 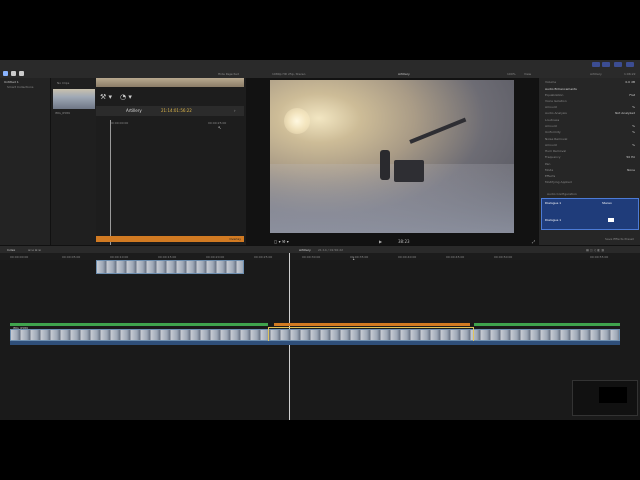 I want to click on ruler-tick: 00:00:30:00, so click(x=311, y=257).